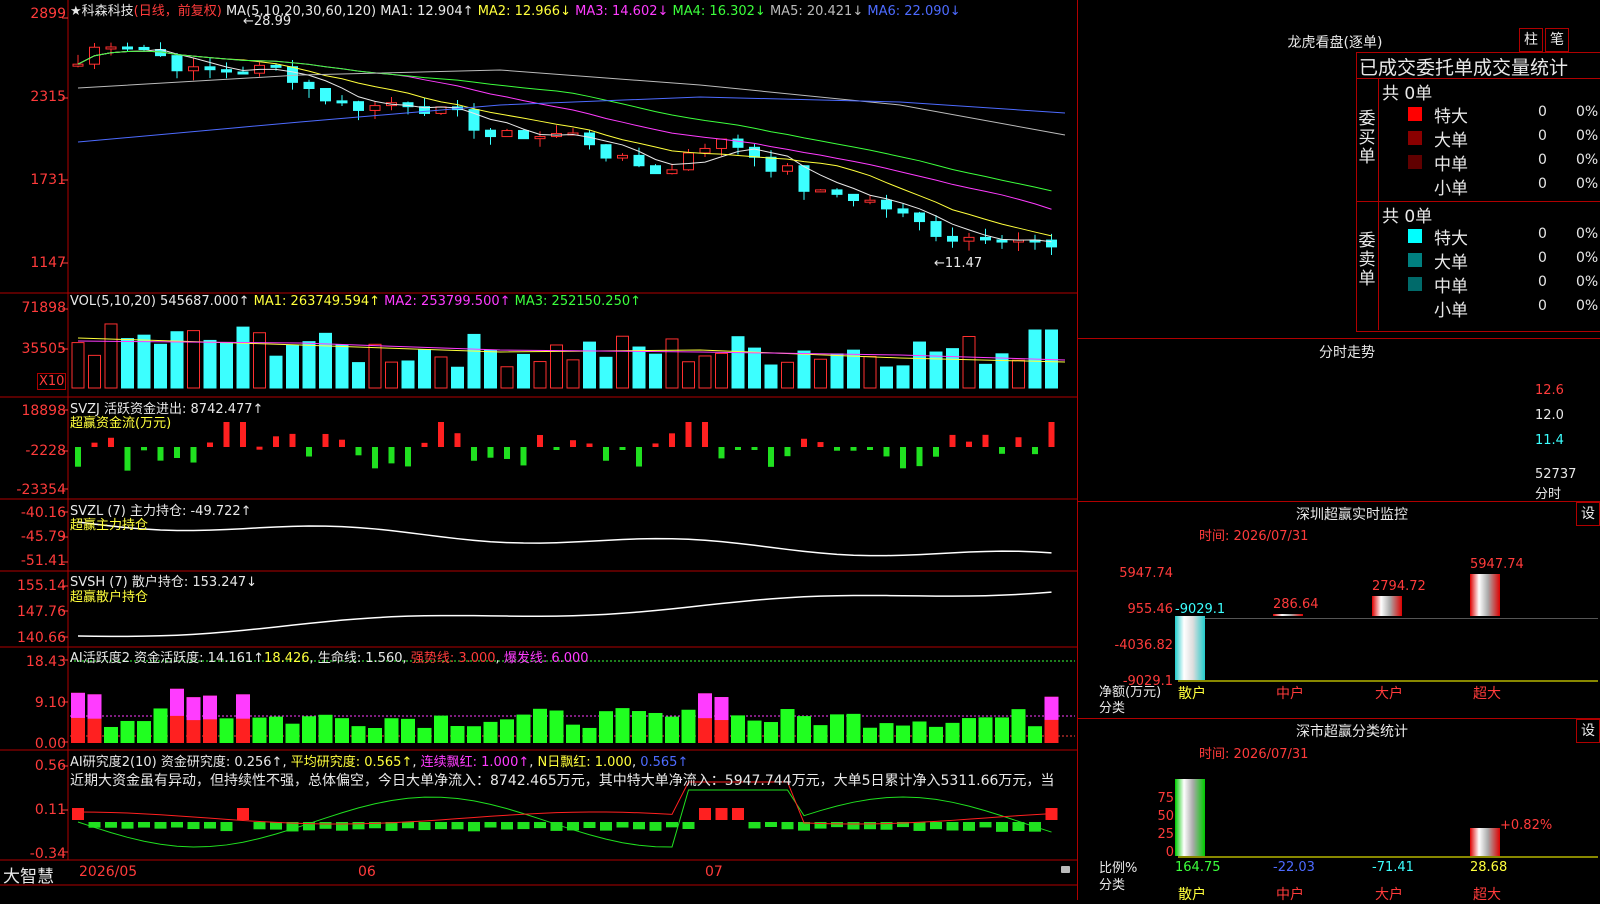 The width and height of the screenshot is (1600, 904). What do you see at coordinates (1542, 136) in the screenshot?
I see `buy-count: 0` at bounding box center [1542, 136].